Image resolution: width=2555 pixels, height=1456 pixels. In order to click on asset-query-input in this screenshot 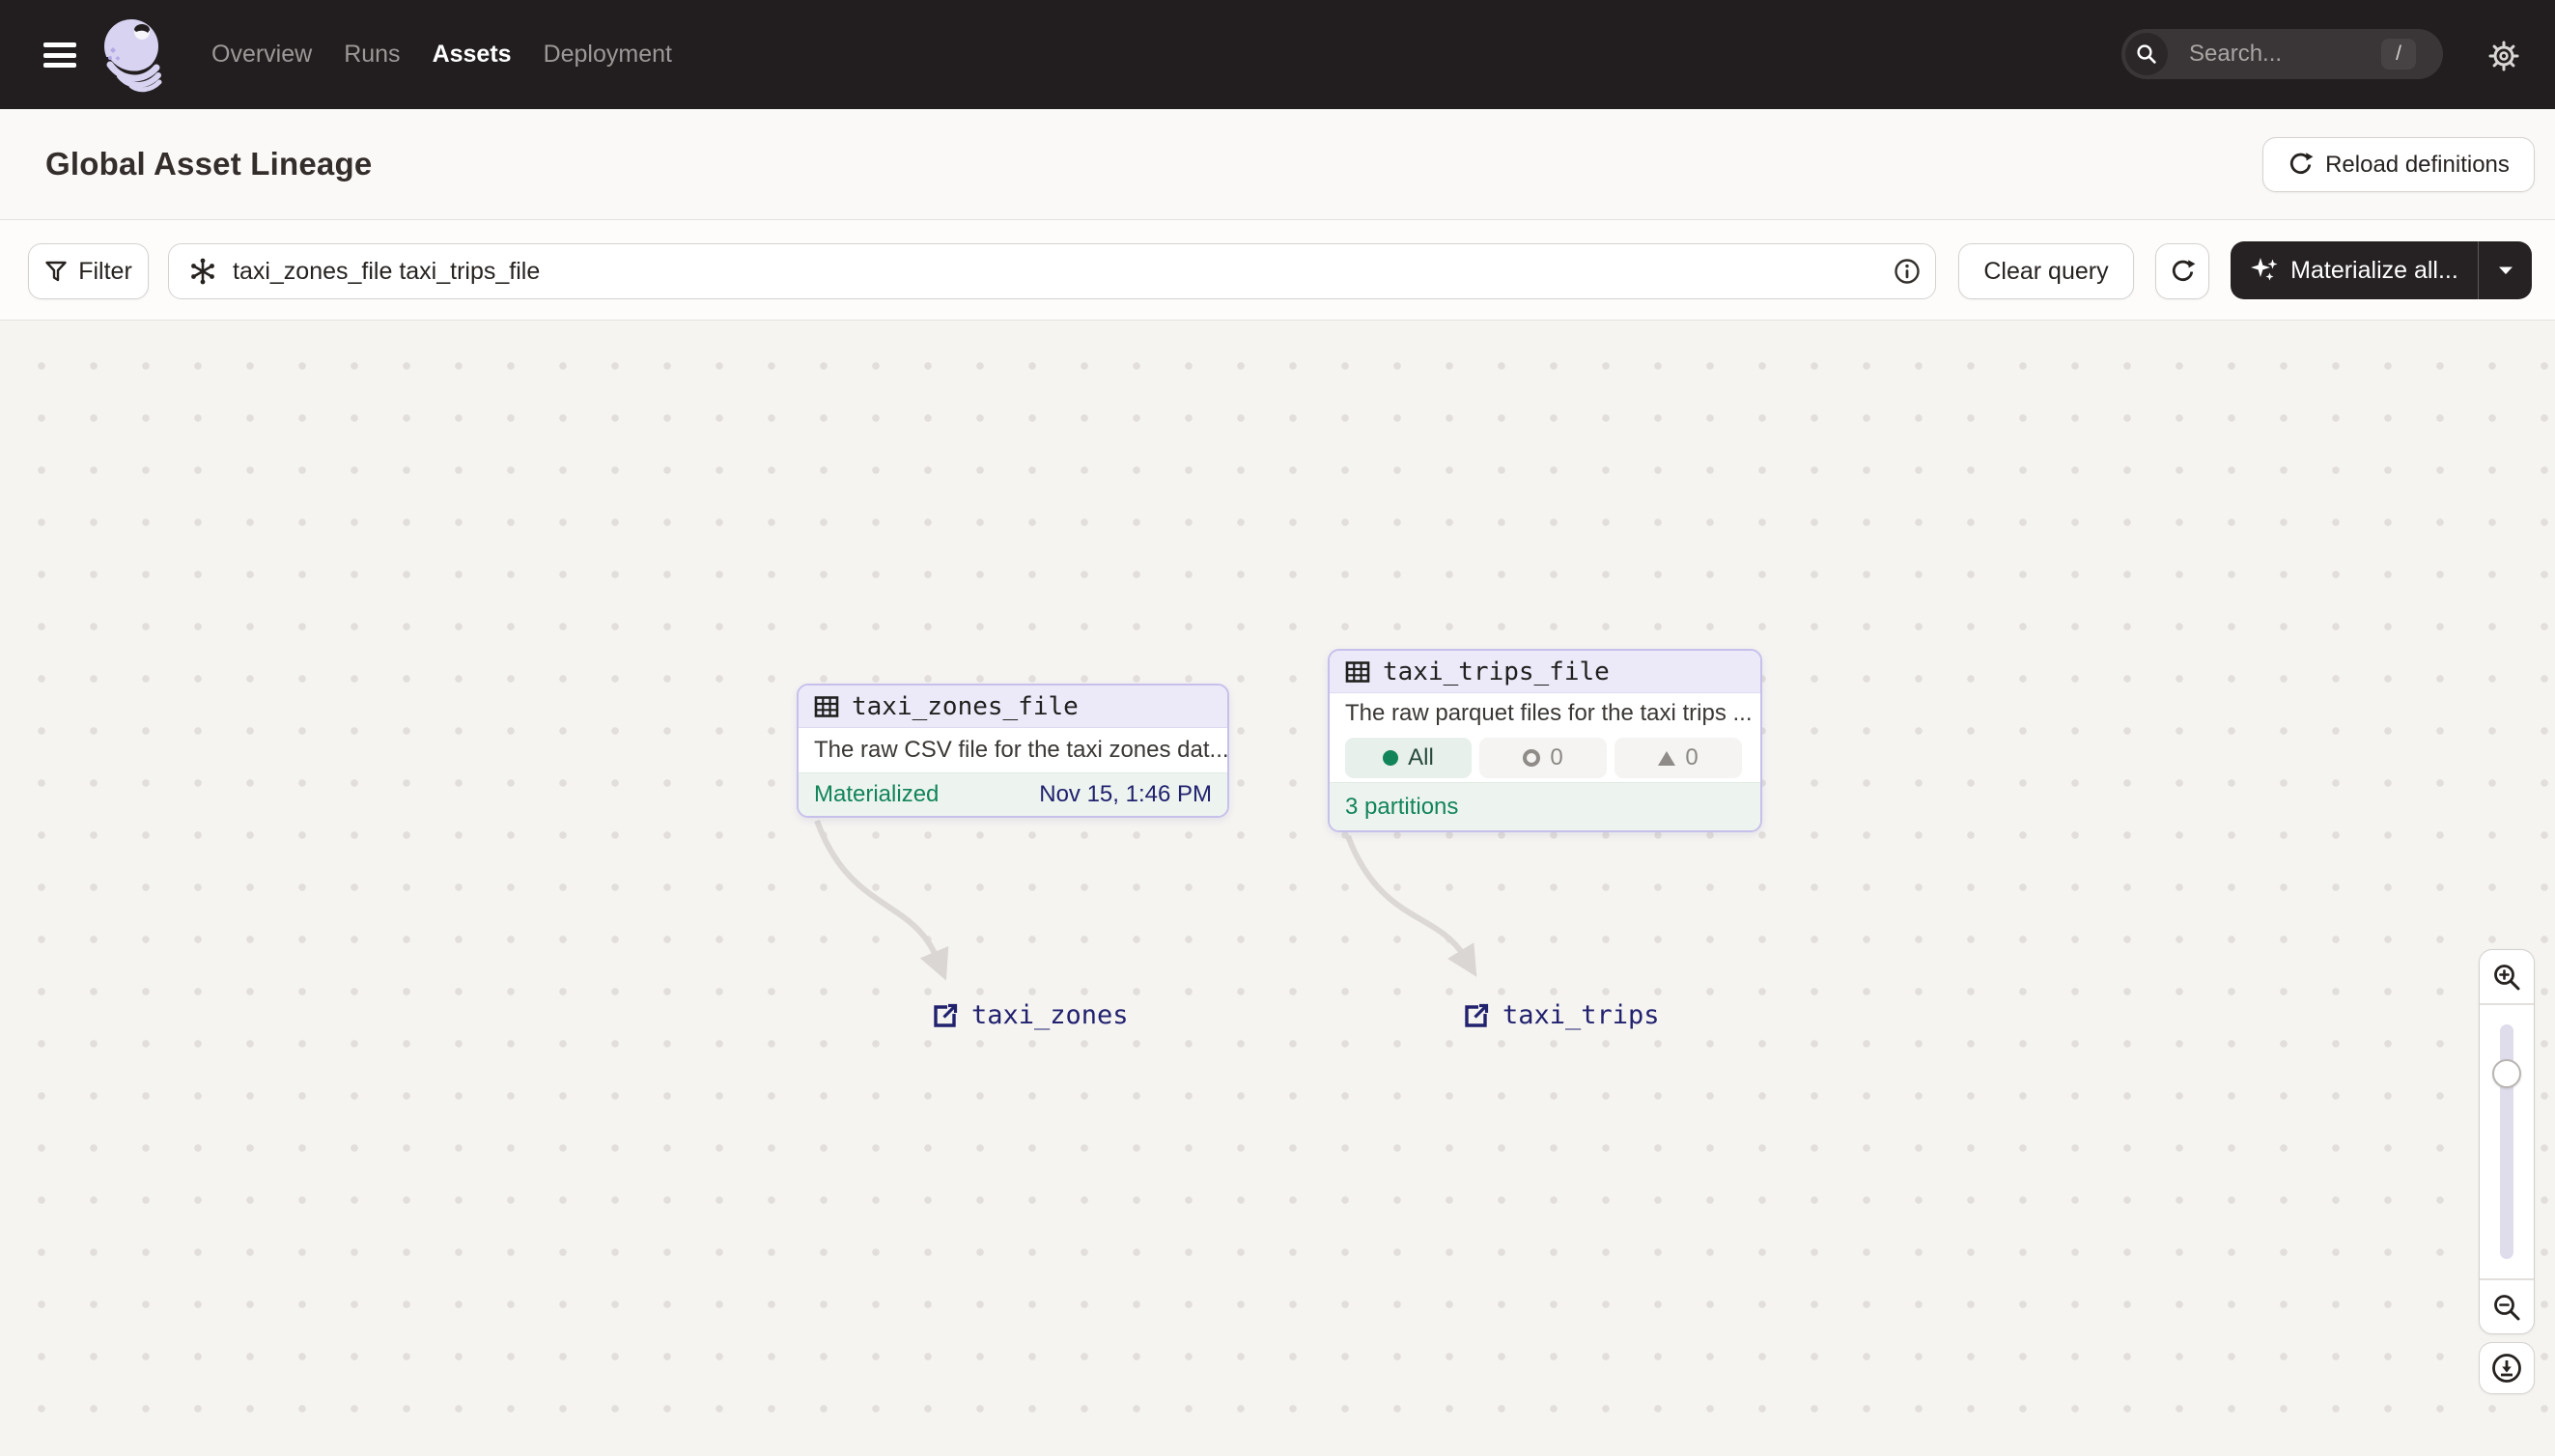, I will do `click(1058, 272)`.